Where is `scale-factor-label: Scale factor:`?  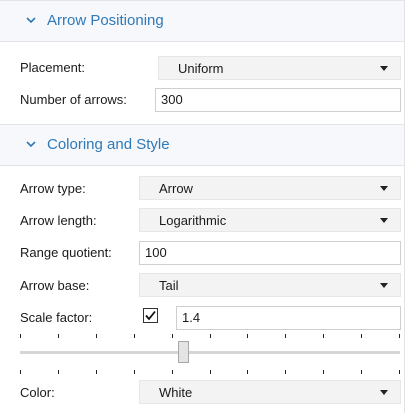 scale-factor-label: Scale factor: is located at coordinates (56, 317).